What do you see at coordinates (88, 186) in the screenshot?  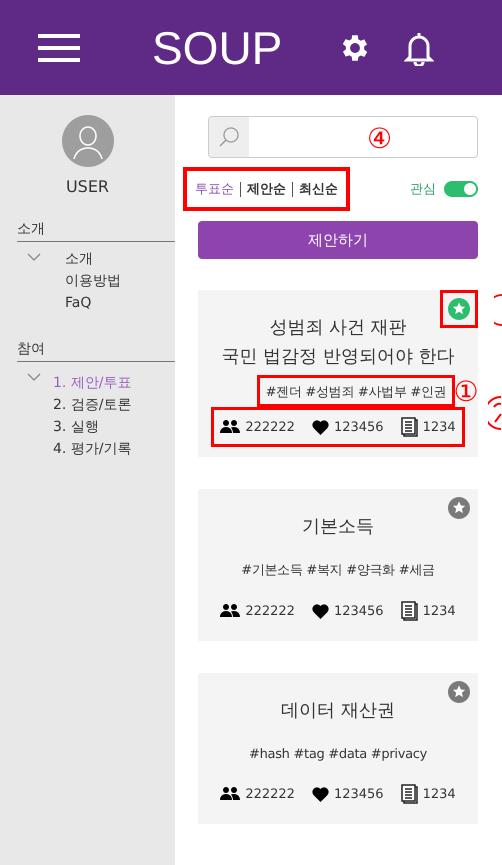 I see `user-name: USER` at bounding box center [88, 186].